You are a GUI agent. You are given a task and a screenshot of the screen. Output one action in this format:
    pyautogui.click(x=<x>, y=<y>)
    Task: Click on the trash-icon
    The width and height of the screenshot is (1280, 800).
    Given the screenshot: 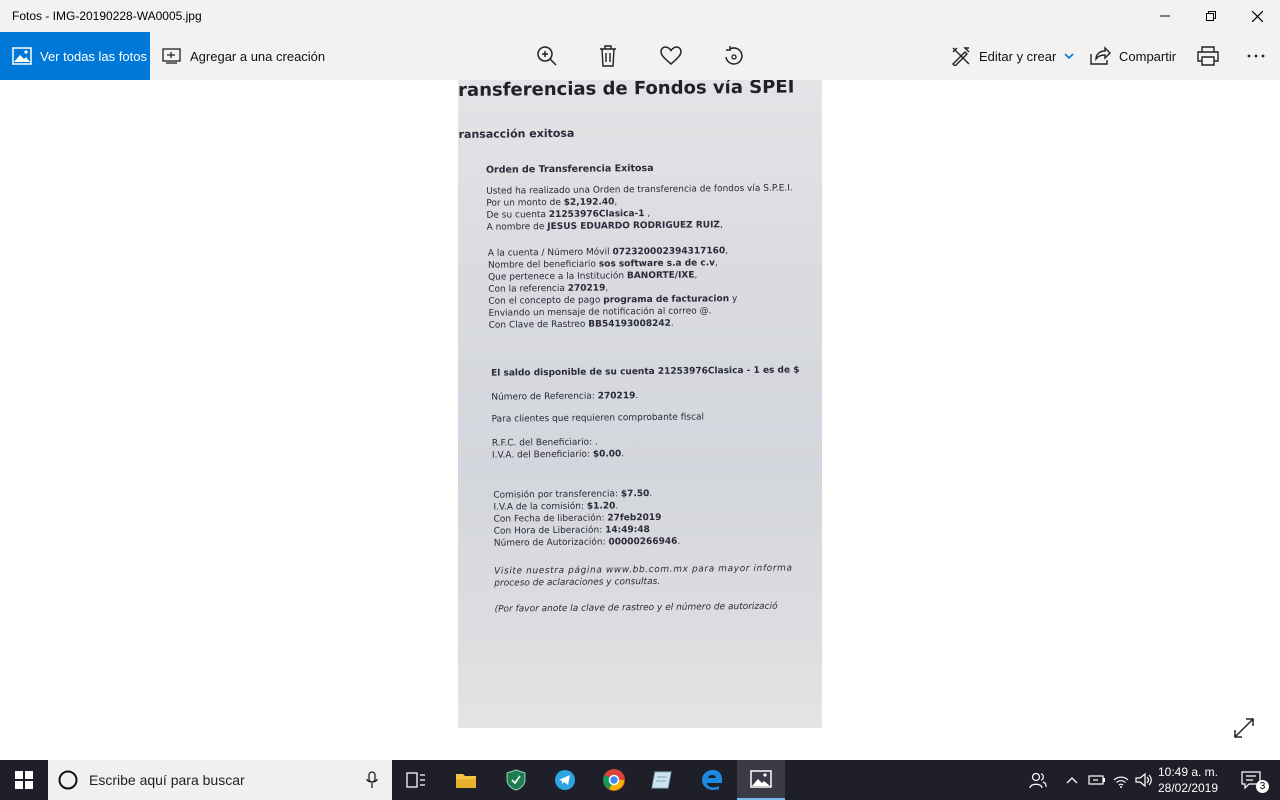 What is the action you would take?
    pyautogui.click(x=608, y=56)
    